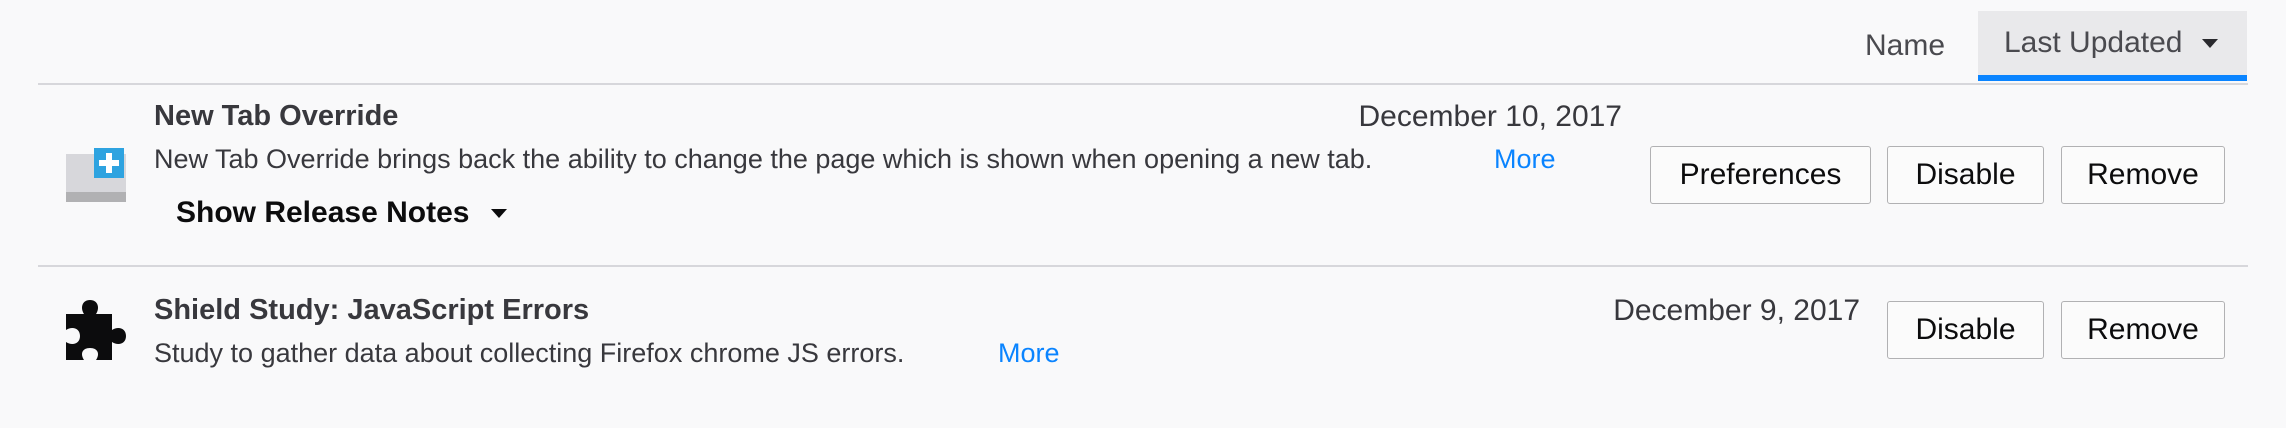 The image size is (2286, 428). I want to click on show-release-notes-button: Show Release Notes, so click(342, 213).